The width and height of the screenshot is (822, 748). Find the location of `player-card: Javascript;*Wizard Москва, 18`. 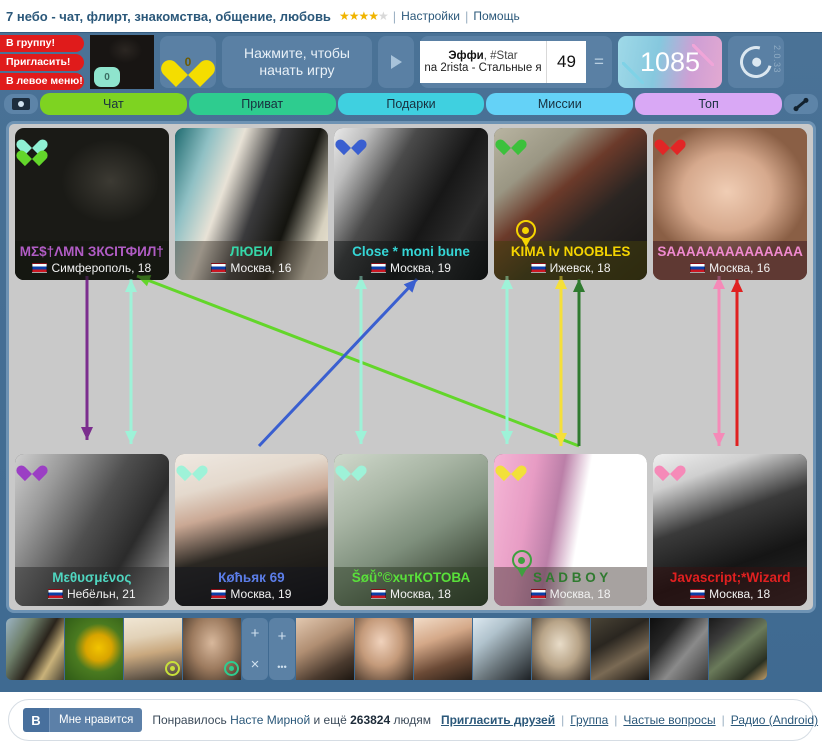

player-card: Javascript;*Wizard Москва, 18 is located at coordinates (730, 530).